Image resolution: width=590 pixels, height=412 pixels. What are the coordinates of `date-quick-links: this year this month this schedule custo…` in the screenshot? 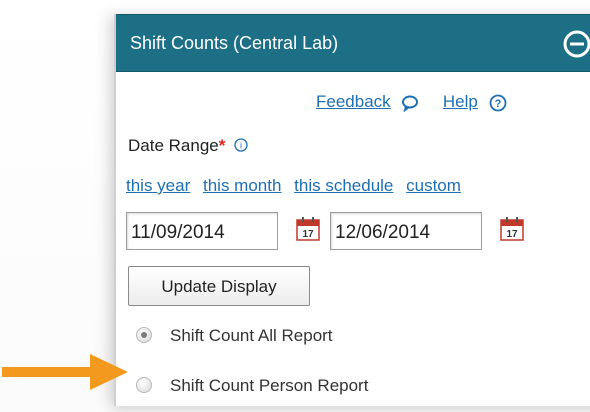 It's located at (297, 186).